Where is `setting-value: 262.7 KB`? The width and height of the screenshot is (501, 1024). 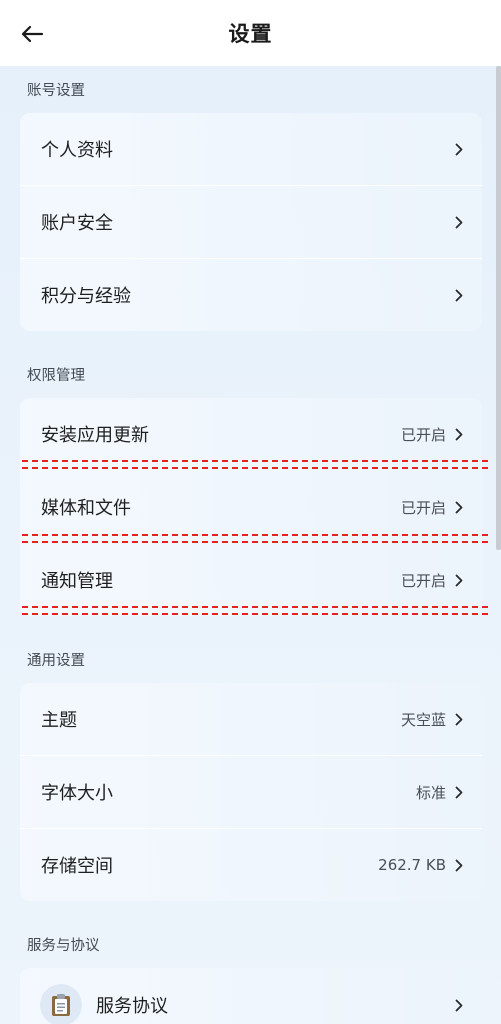 setting-value: 262.7 KB is located at coordinates (412, 865).